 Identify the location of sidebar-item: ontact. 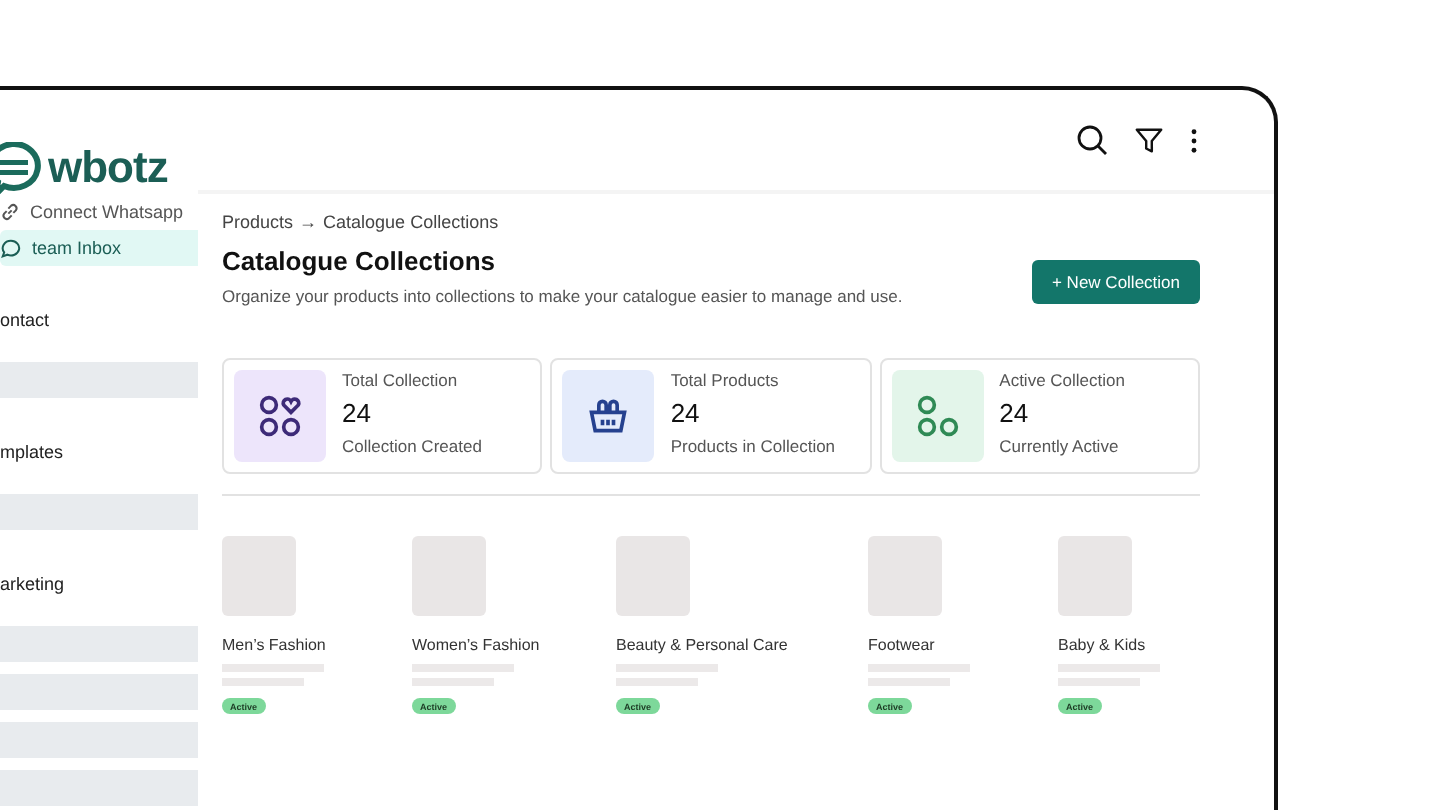
(99, 320).